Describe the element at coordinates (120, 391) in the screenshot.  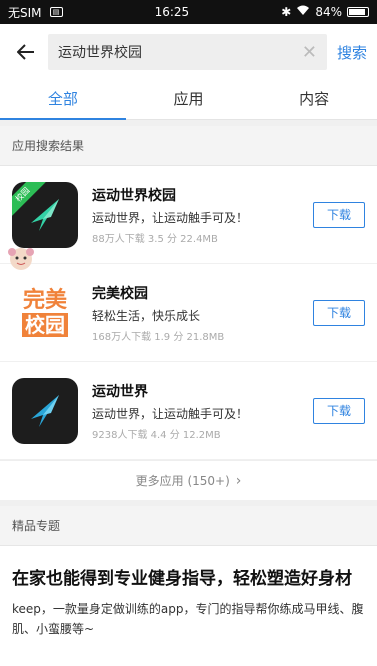
I see `app-name: 运动世界` at that location.